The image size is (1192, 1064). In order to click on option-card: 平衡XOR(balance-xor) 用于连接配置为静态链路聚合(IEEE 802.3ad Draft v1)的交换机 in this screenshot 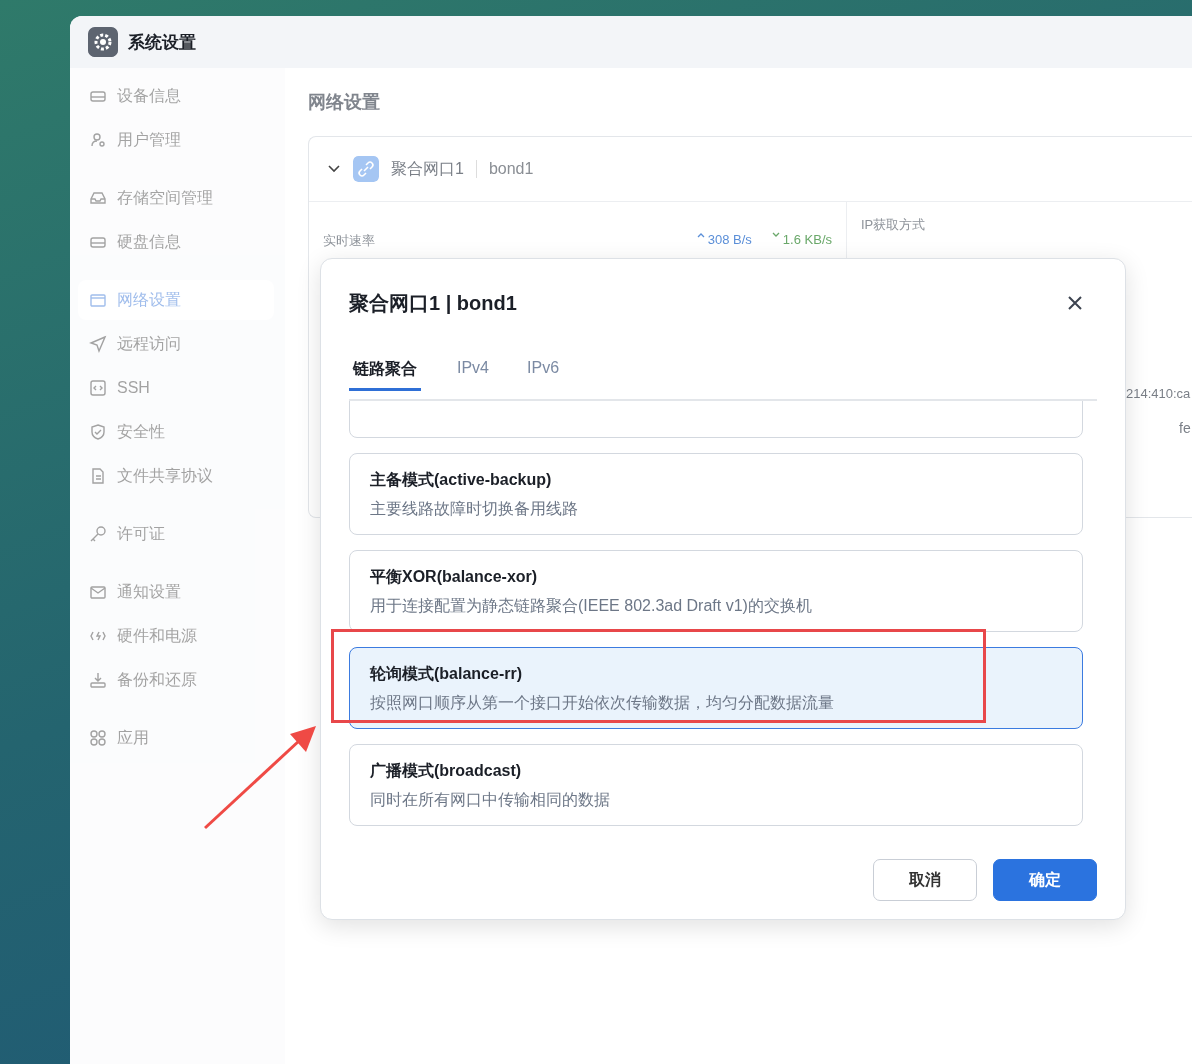, I will do `click(716, 591)`.